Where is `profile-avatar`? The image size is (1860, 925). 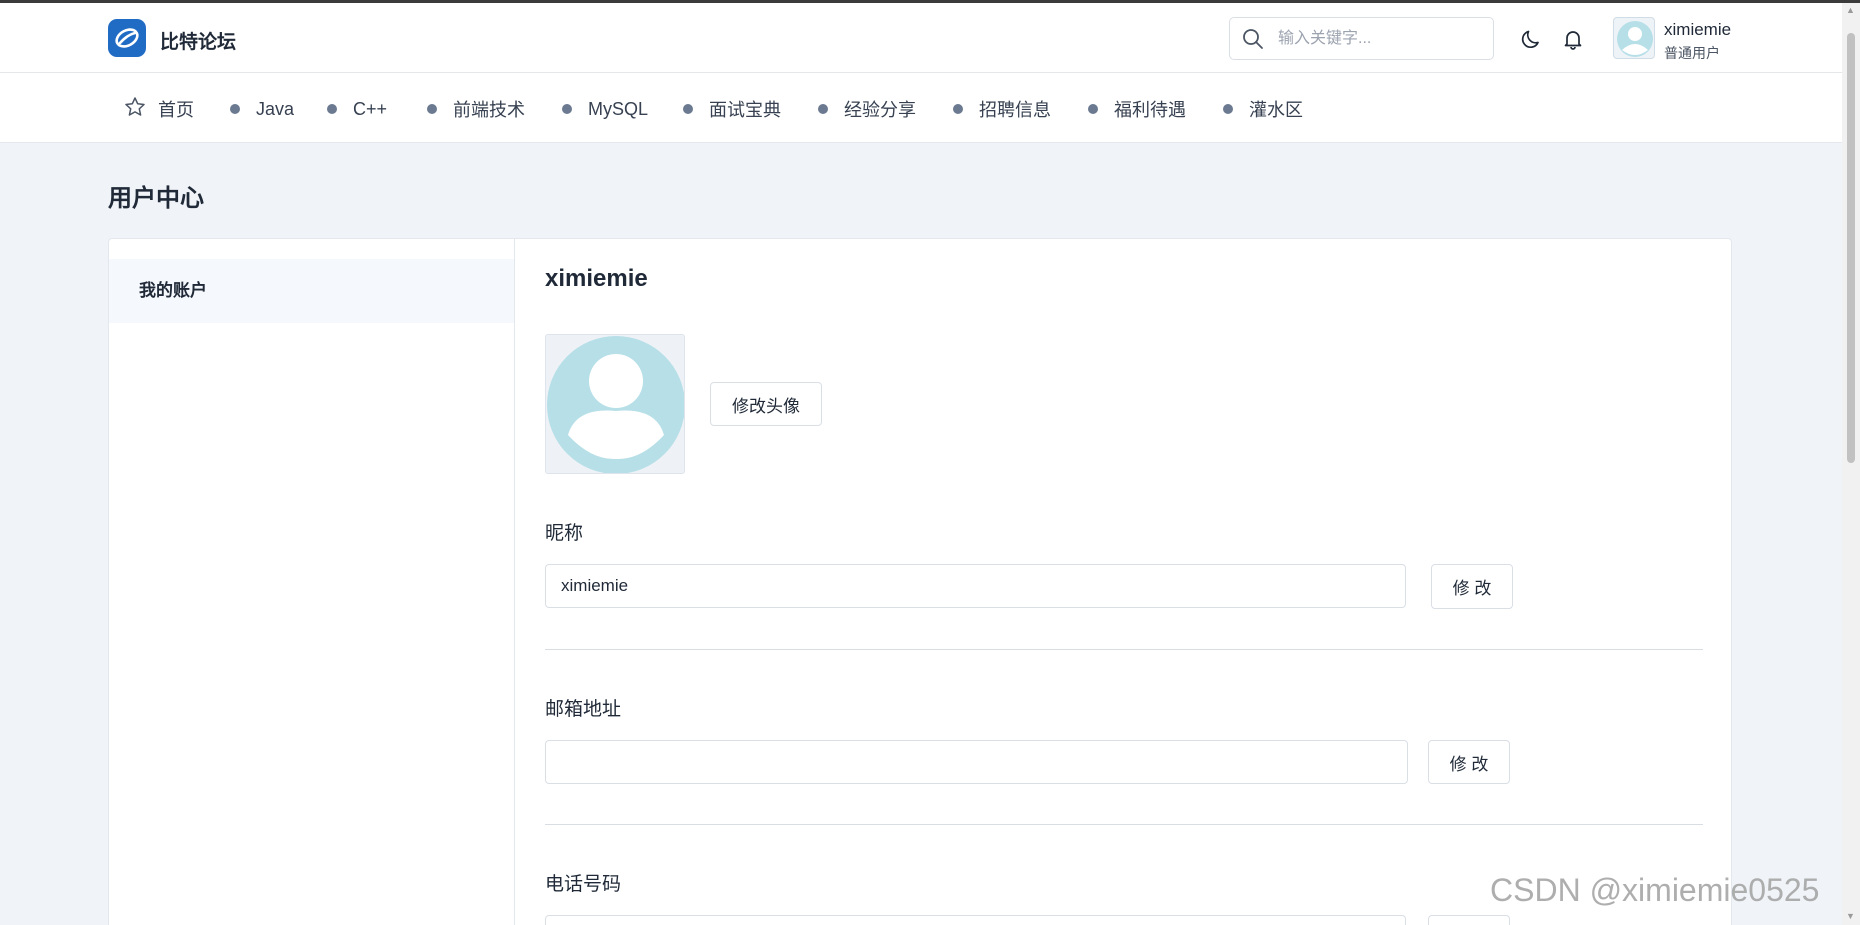
profile-avatar is located at coordinates (615, 404).